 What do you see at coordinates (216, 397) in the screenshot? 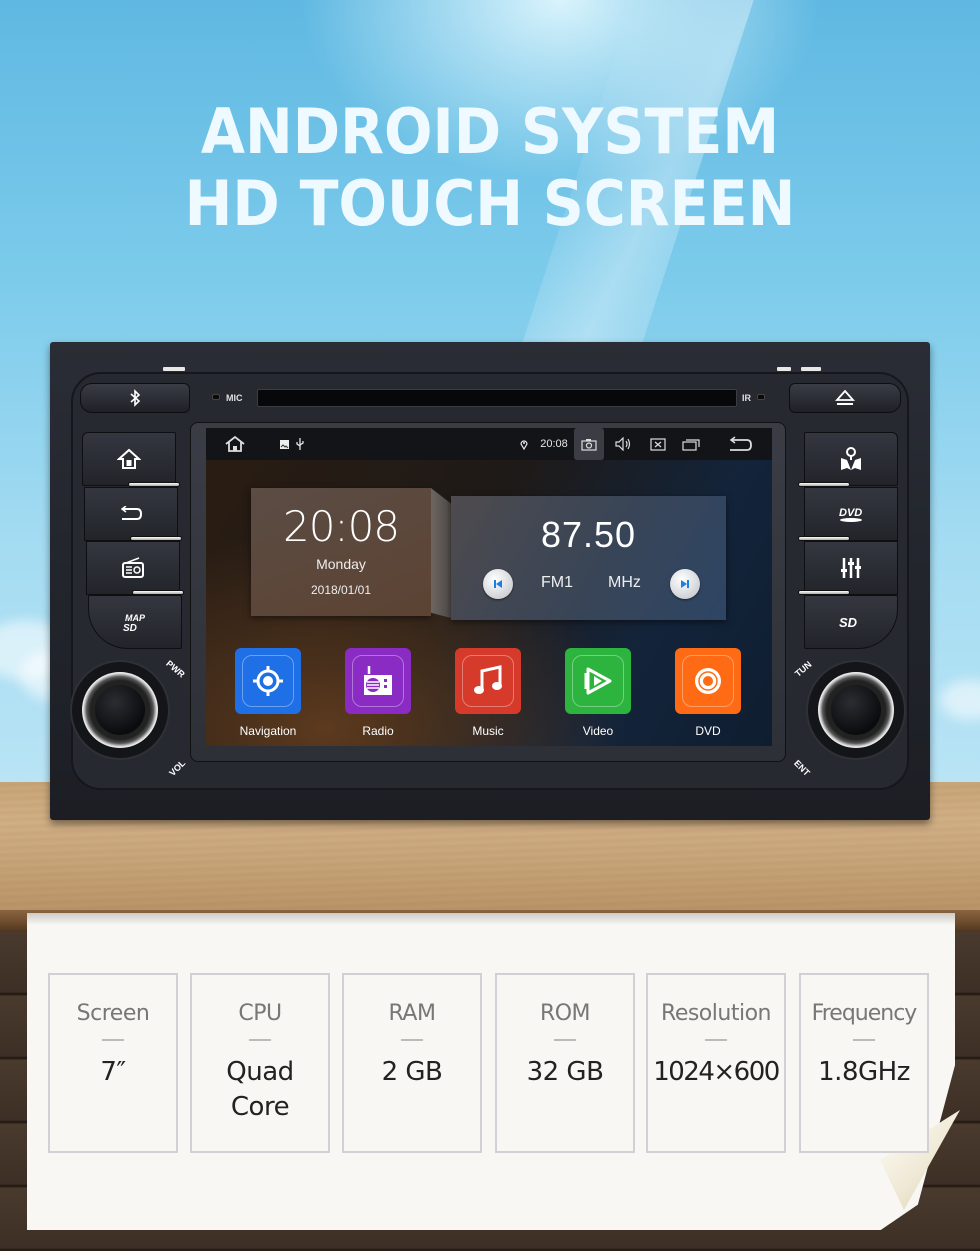
I see `mic-hole` at bounding box center [216, 397].